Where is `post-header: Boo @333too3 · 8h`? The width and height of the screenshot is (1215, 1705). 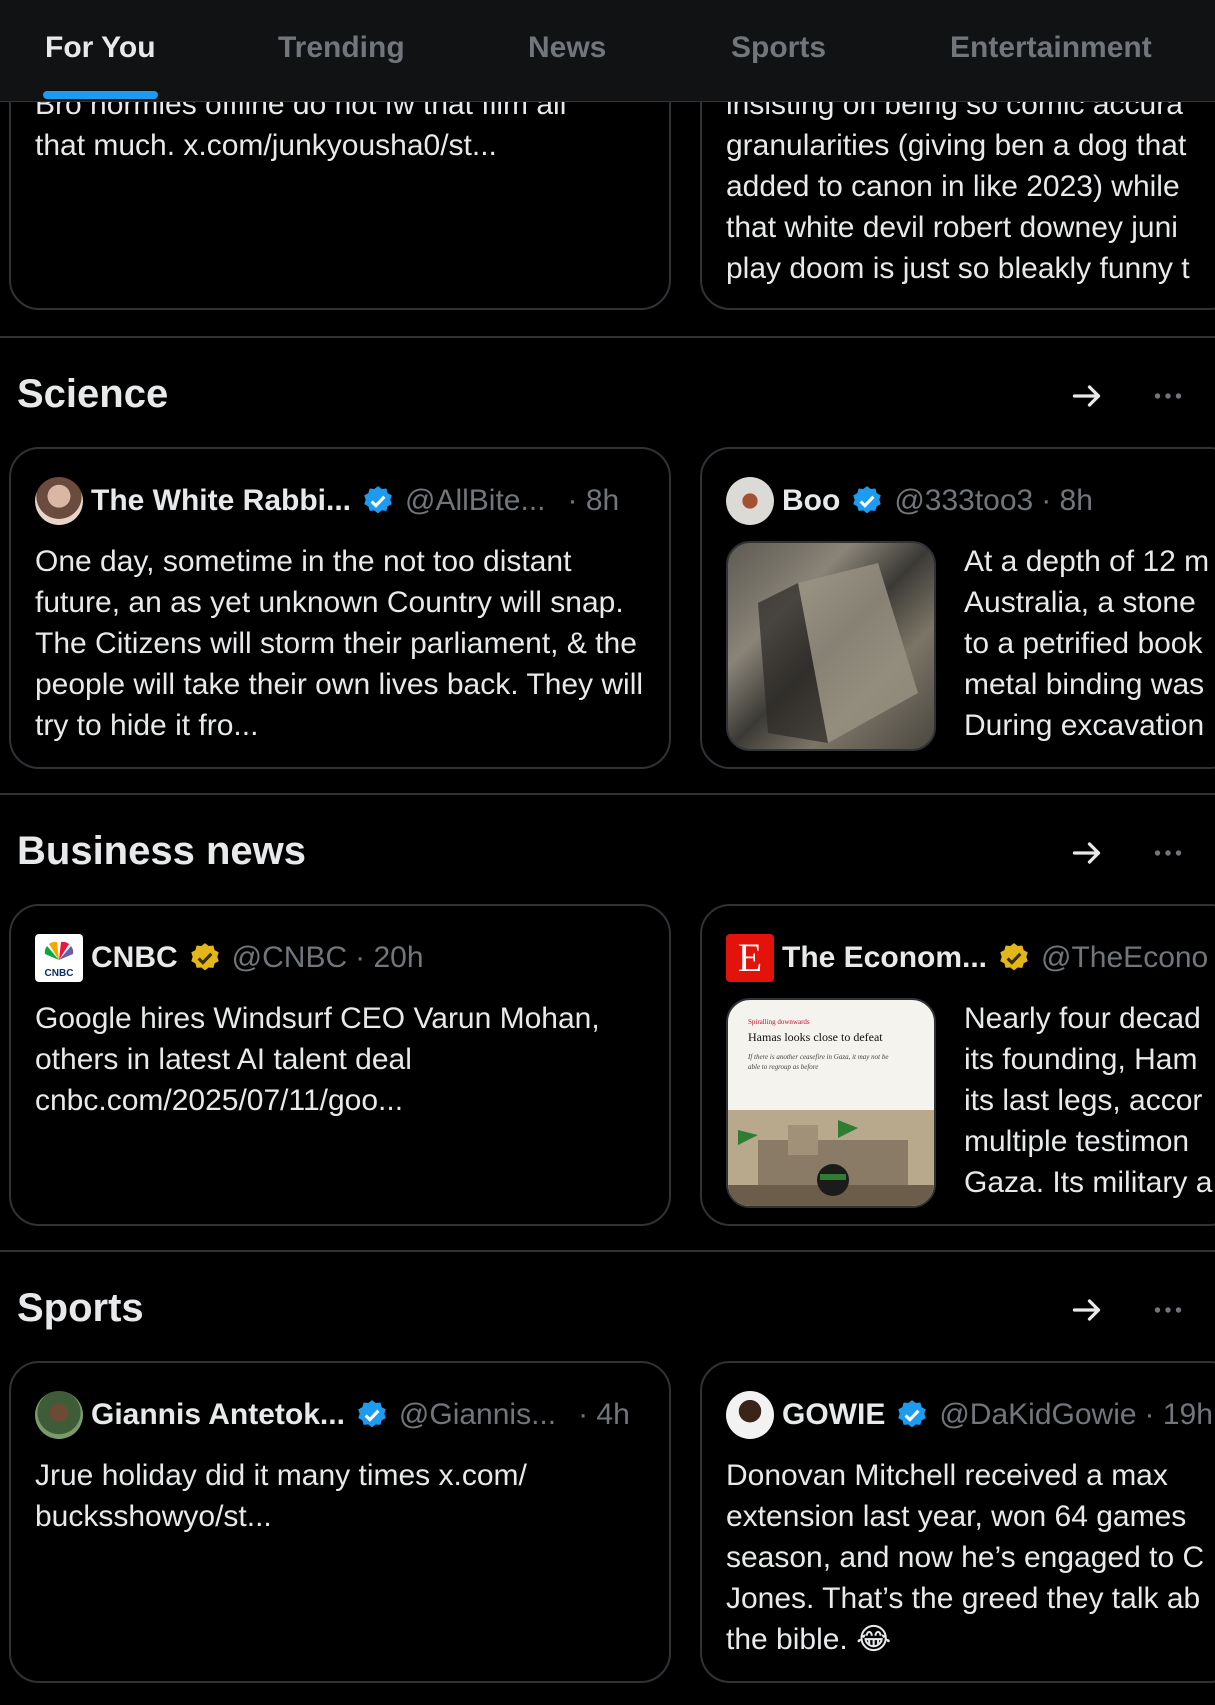
post-header: Boo @333too3 · 8h is located at coordinates (909, 501).